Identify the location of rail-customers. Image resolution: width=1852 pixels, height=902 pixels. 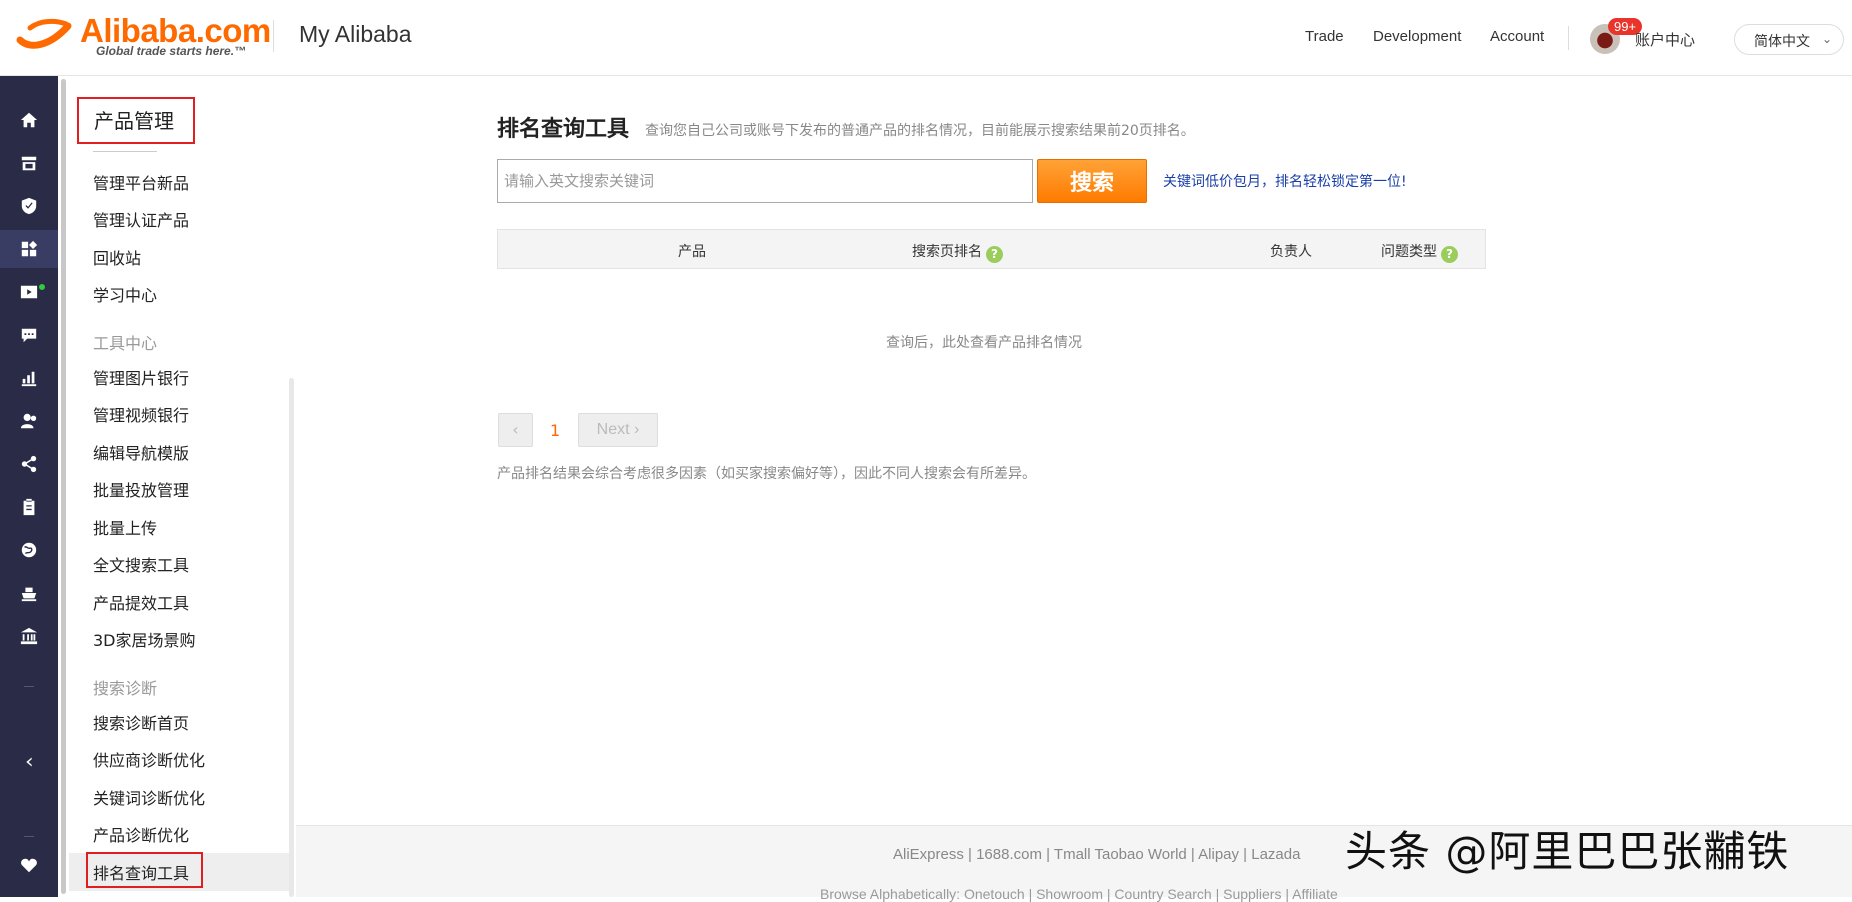
(29, 421).